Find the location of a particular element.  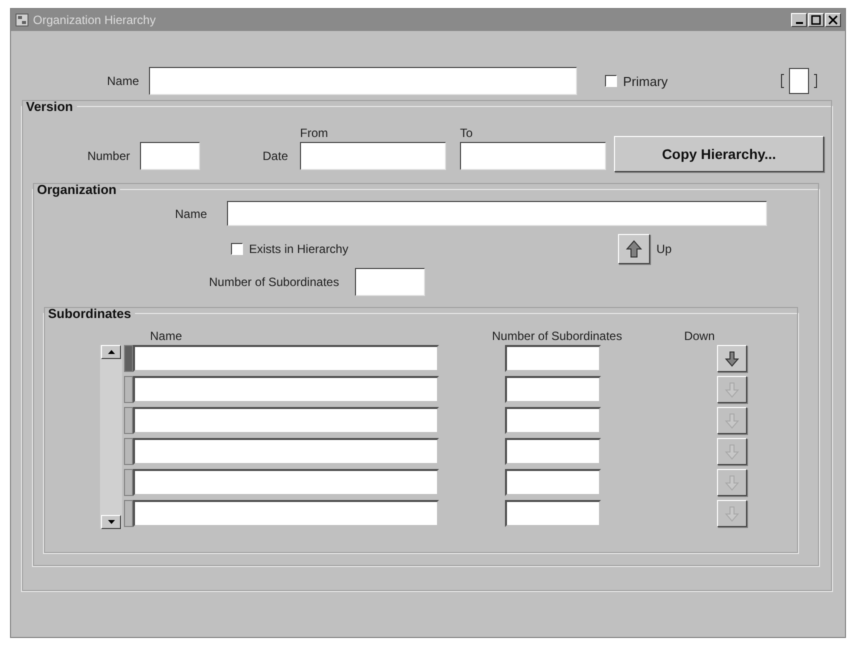

scroll-up-button is located at coordinates (111, 352).